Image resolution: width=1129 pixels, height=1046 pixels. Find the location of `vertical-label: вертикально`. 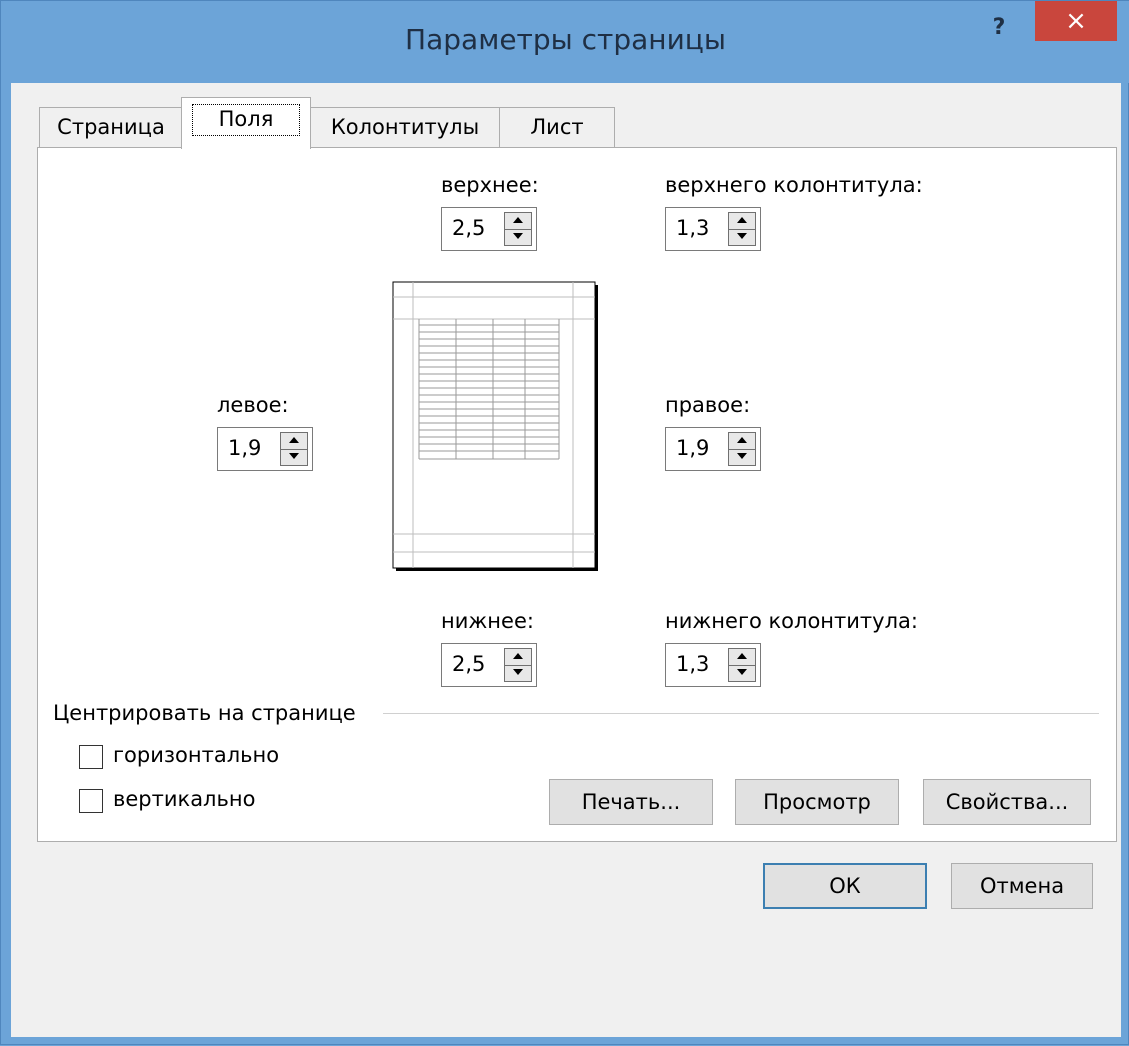

vertical-label: вертикально is located at coordinates (184, 799).